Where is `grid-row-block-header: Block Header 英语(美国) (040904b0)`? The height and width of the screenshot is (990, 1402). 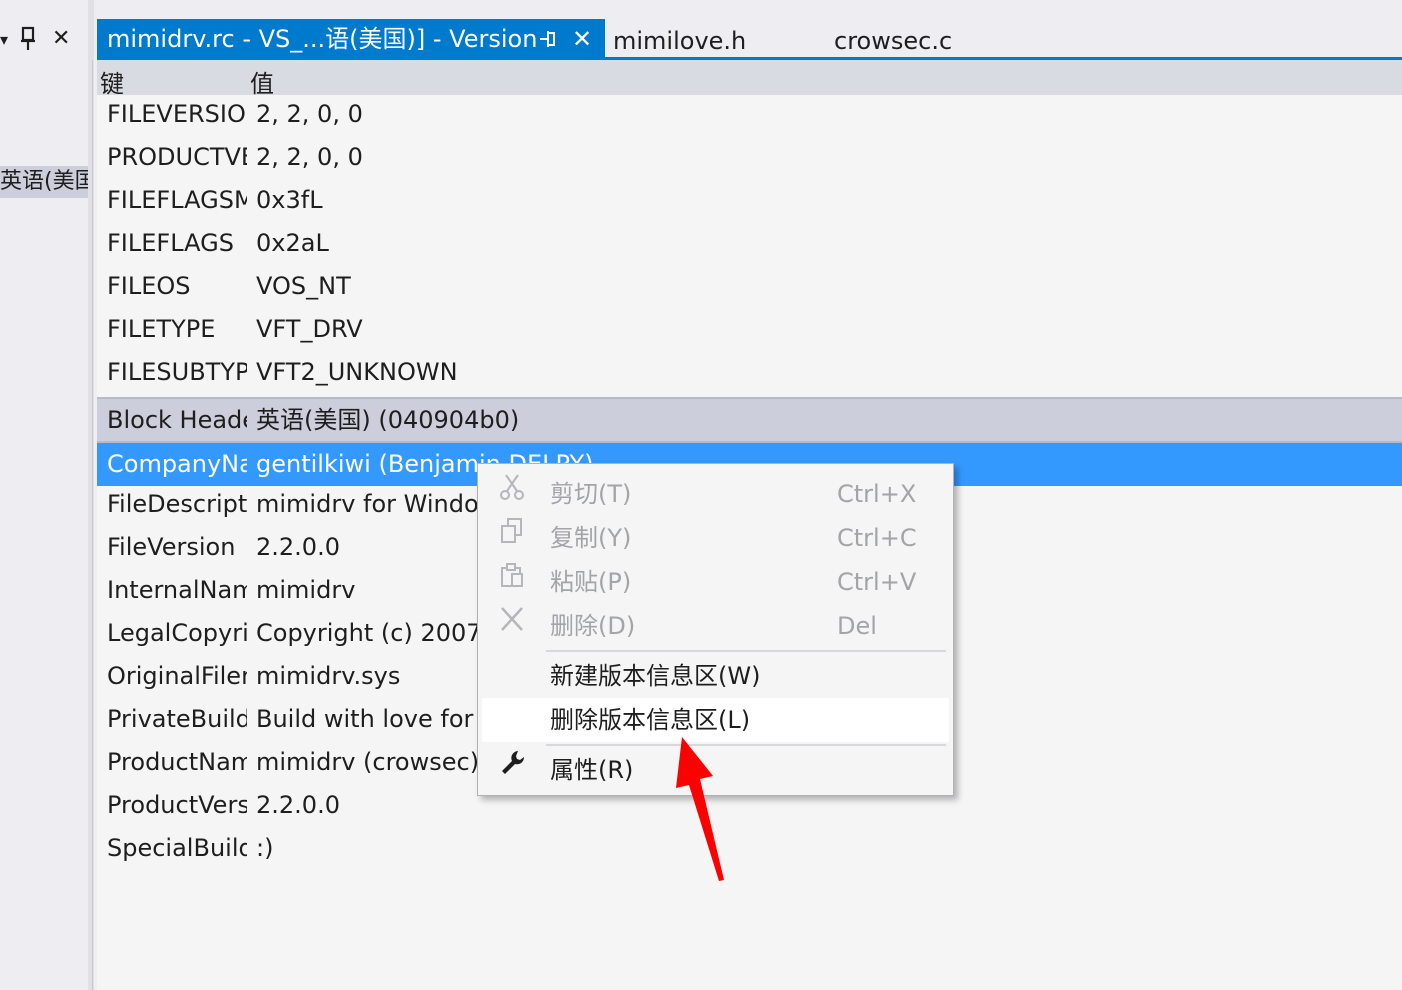
grid-row-block-header: Block Header 英语(美国) (040904b0) is located at coordinates (749, 420).